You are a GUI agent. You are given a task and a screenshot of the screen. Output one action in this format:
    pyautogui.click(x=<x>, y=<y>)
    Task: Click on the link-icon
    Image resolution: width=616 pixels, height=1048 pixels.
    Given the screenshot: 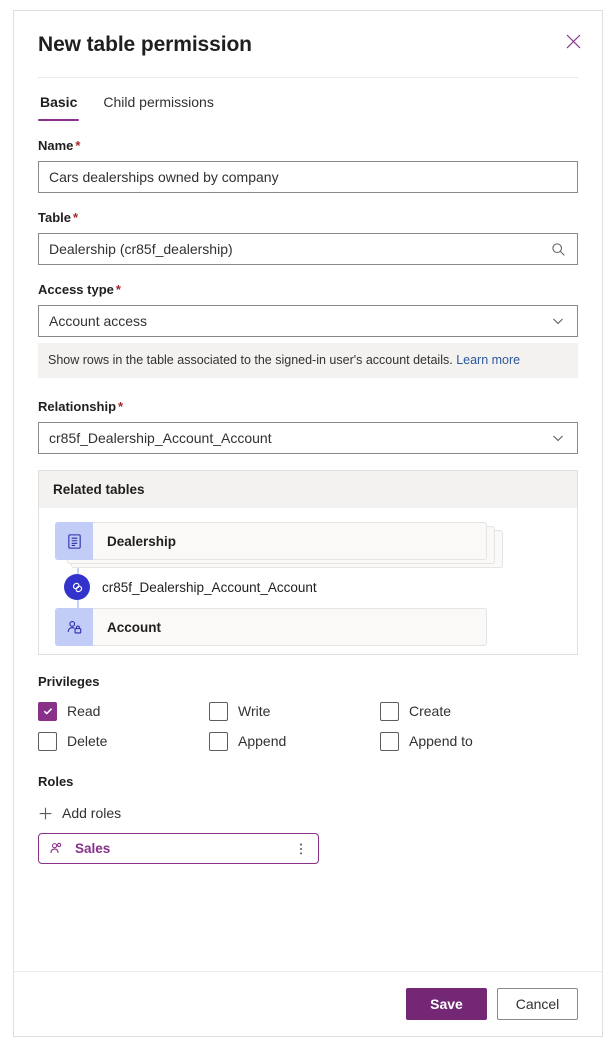 What is the action you would take?
    pyautogui.click(x=77, y=587)
    